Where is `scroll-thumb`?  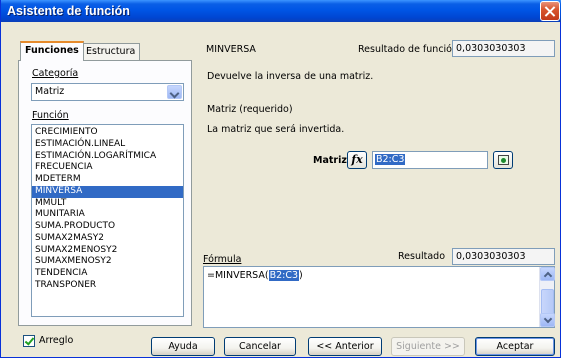 scroll-thumb is located at coordinates (547, 302).